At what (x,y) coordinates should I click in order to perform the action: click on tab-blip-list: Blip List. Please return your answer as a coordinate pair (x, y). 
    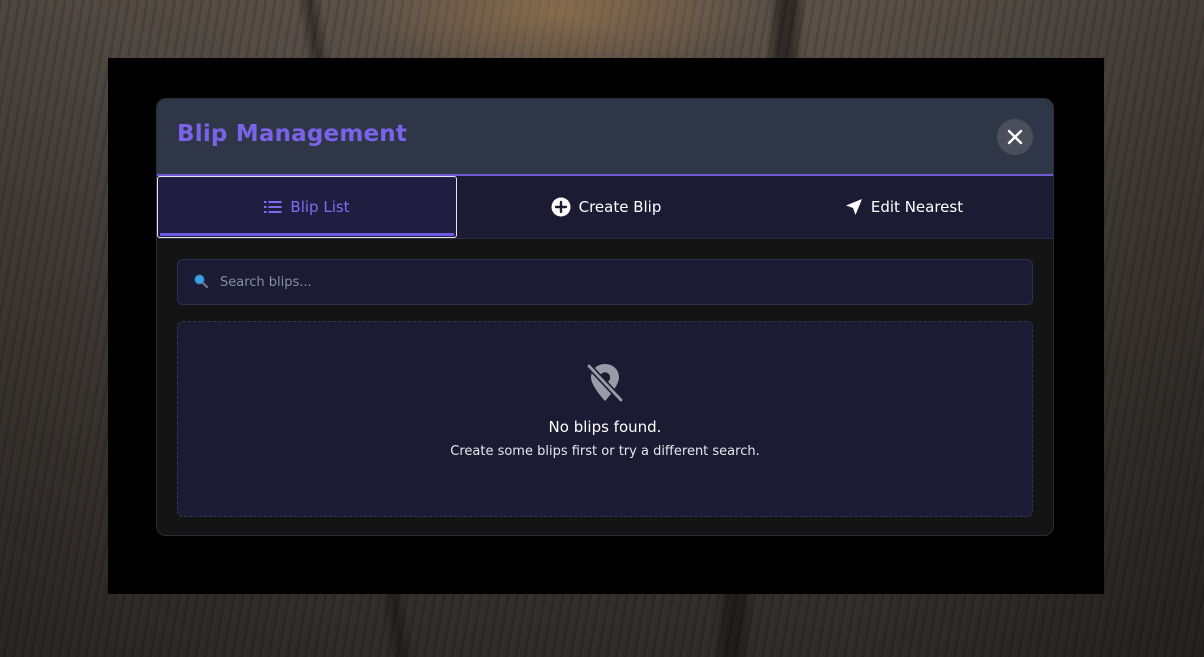
    Looking at the image, I should click on (307, 207).